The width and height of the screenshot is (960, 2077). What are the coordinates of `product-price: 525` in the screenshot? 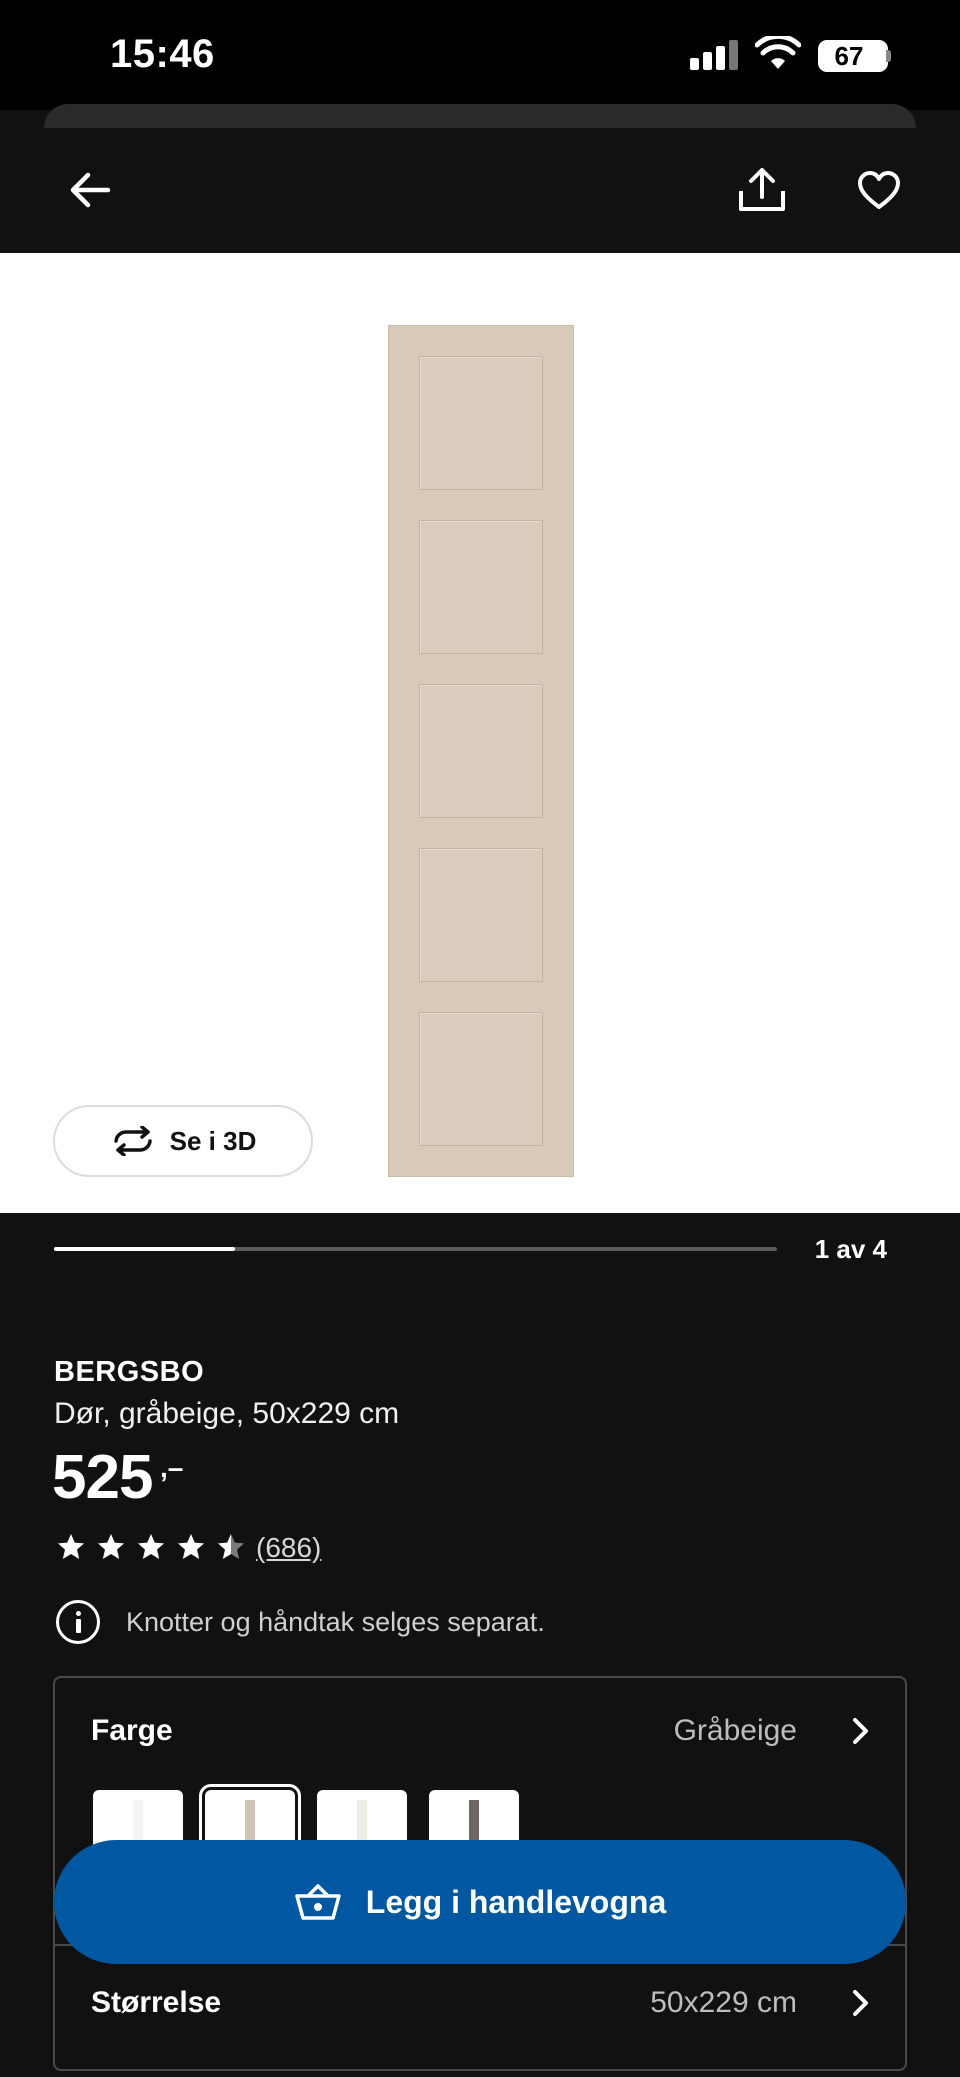 It's located at (102, 1477).